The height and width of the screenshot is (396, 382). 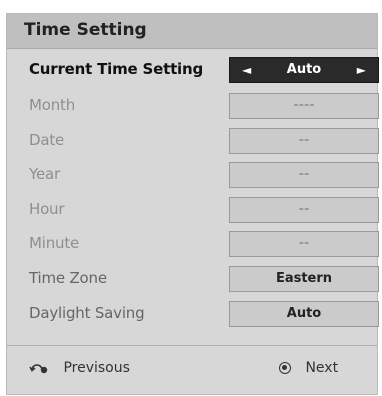 What do you see at coordinates (52, 105) in the screenshot?
I see `month-label: Month` at bounding box center [52, 105].